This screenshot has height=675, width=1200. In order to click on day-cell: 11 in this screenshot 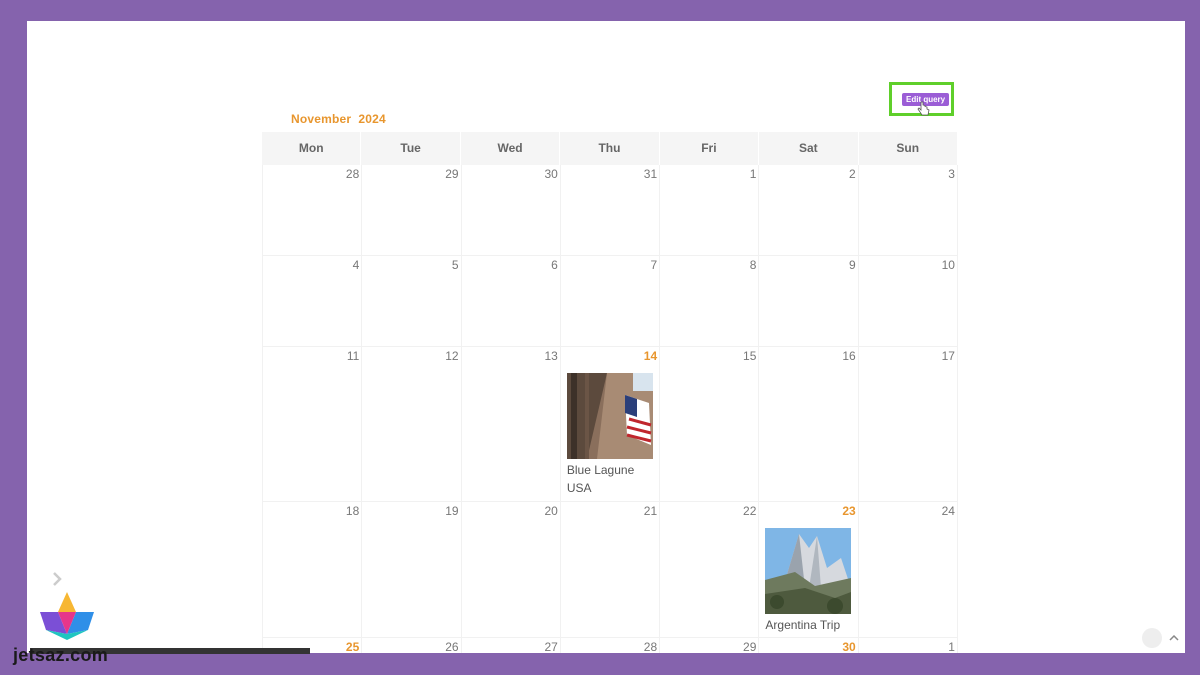, I will do `click(312, 424)`.